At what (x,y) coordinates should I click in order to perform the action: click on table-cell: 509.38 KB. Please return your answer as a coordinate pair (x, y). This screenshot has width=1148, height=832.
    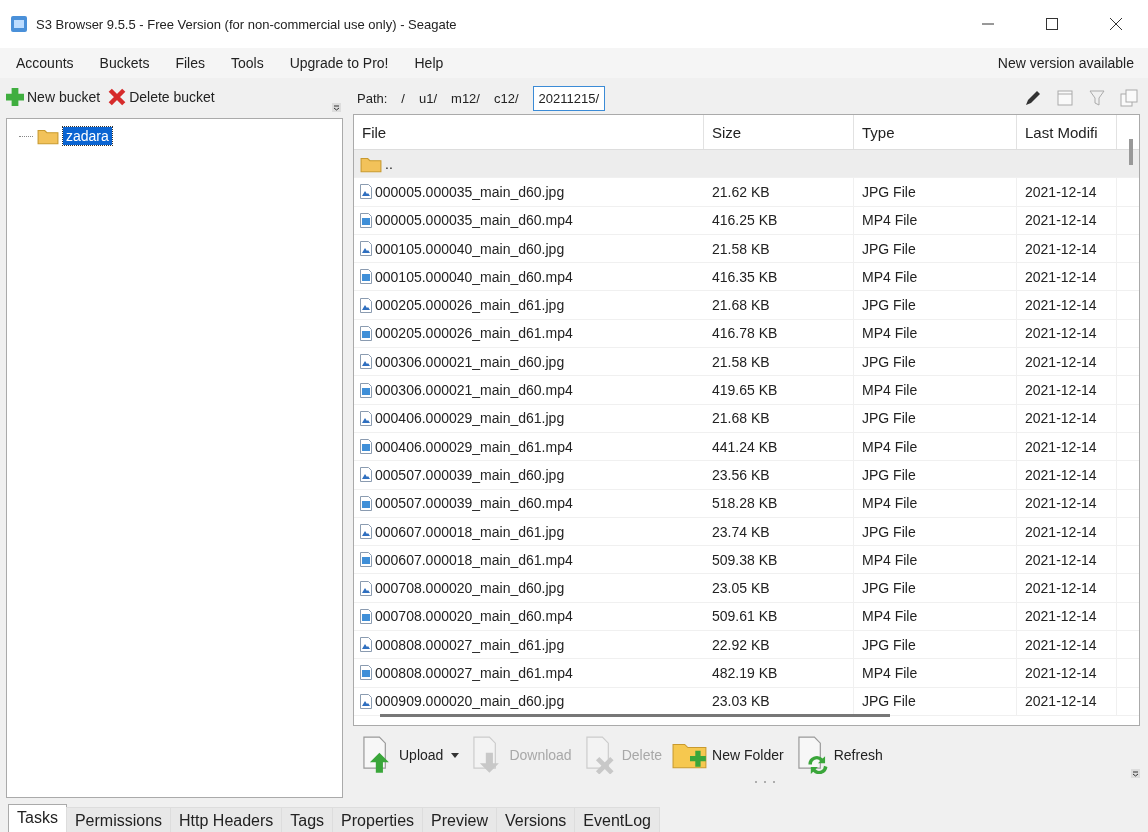
    Looking at the image, I should click on (779, 560).